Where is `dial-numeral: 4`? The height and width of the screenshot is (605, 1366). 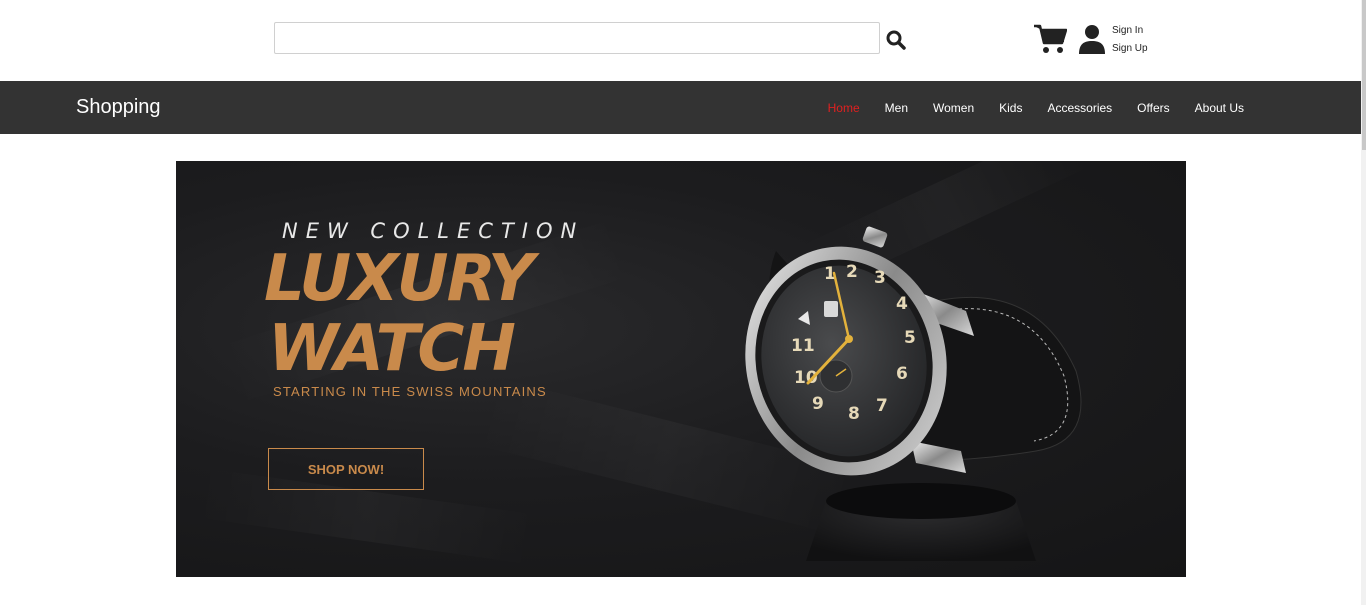 dial-numeral: 4 is located at coordinates (902, 304).